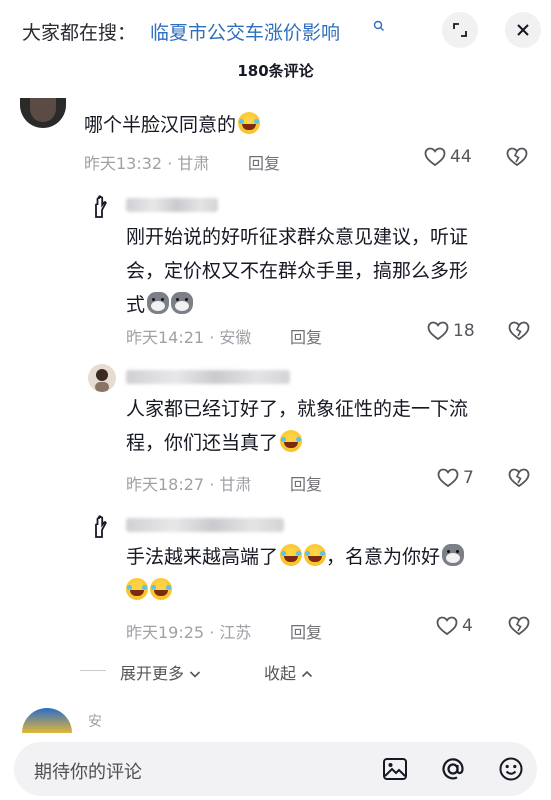 The image size is (551, 800). What do you see at coordinates (448, 157) in the screenshot?
I see `like-button: 44` at bounding box center [448, 157].